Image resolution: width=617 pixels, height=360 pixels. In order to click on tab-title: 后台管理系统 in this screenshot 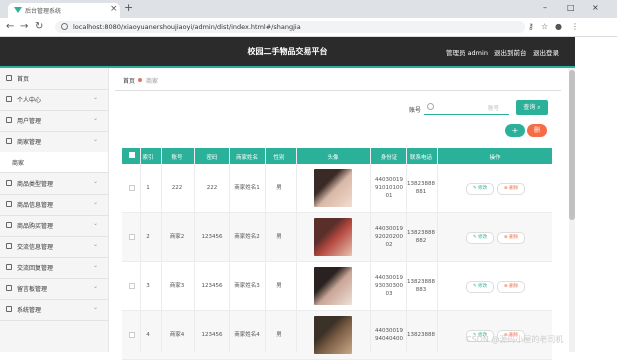, I will do `click(43, 11)`.